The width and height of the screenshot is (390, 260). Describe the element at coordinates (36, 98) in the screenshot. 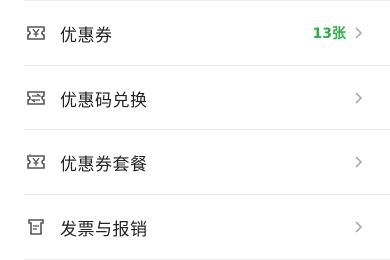

I see `coupon-redeem-icon` at that location.